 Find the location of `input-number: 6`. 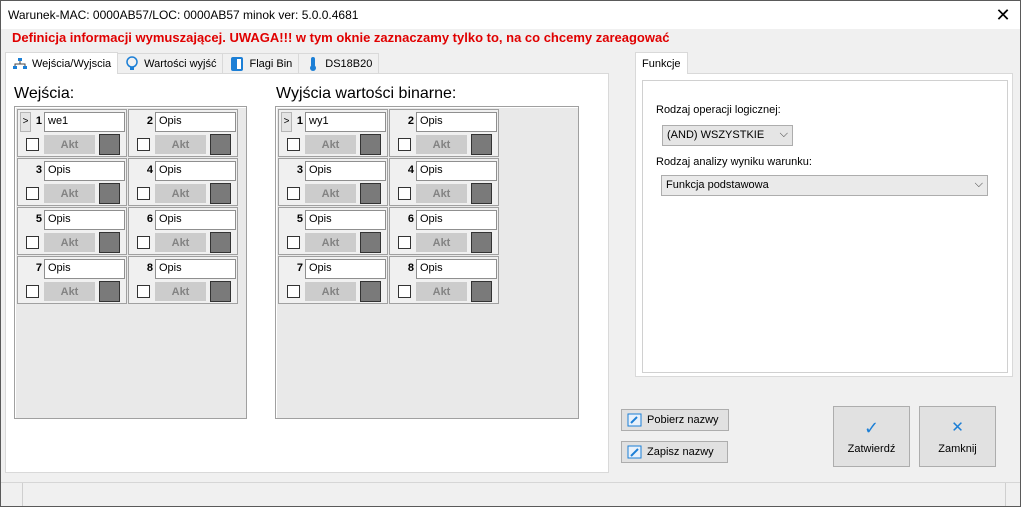

input-number: 6 is located at coordinates (149, 219).